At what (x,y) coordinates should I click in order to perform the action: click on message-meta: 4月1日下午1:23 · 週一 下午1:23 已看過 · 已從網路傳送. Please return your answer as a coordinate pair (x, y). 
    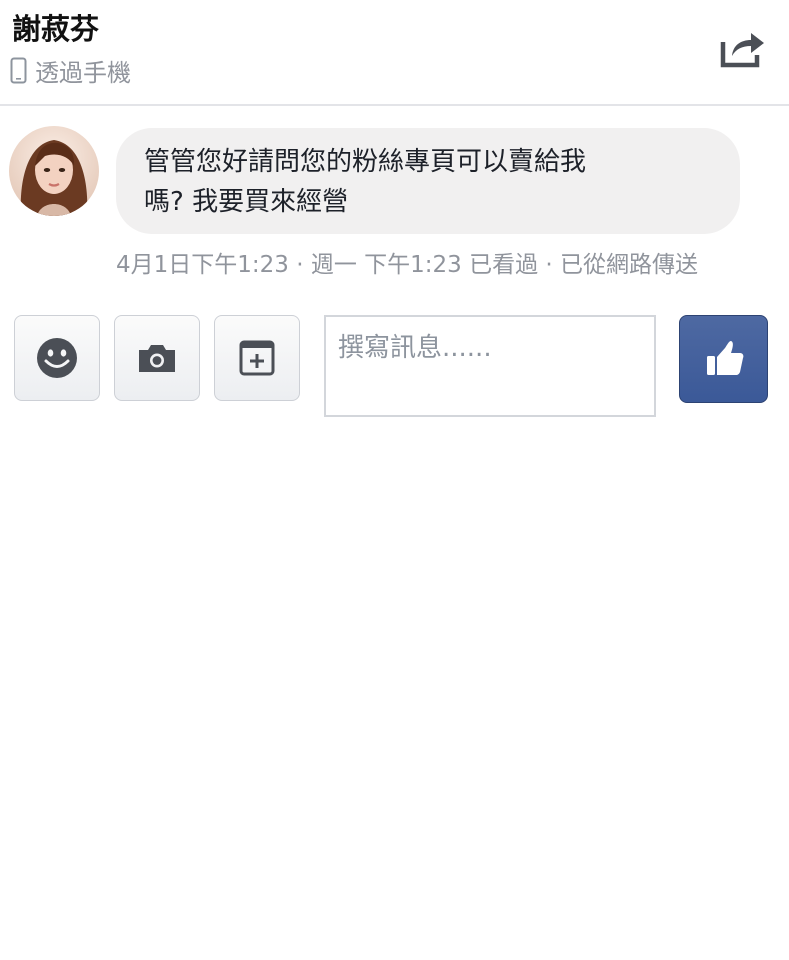
    Looking at the image, I should click on (407, 265).